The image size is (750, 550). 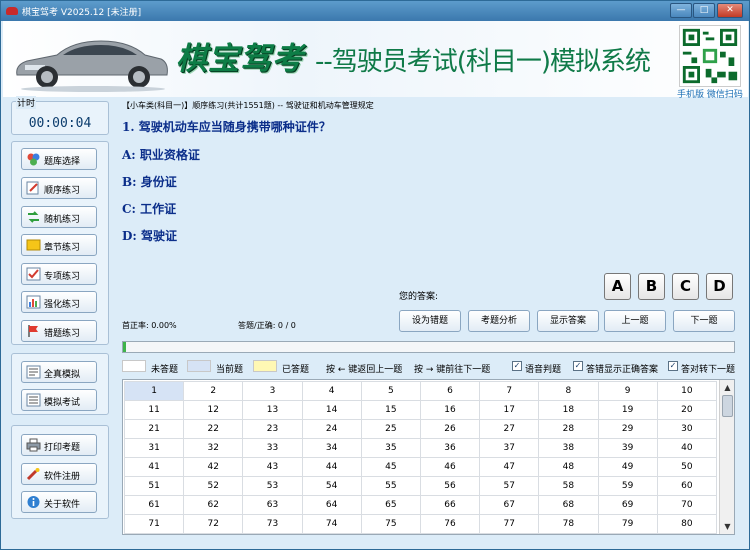 What do you see at coordinates (517, 366) in the screenshot?
I see `voice-judge-checkbox: ✓` at bounding box center [517, 366].